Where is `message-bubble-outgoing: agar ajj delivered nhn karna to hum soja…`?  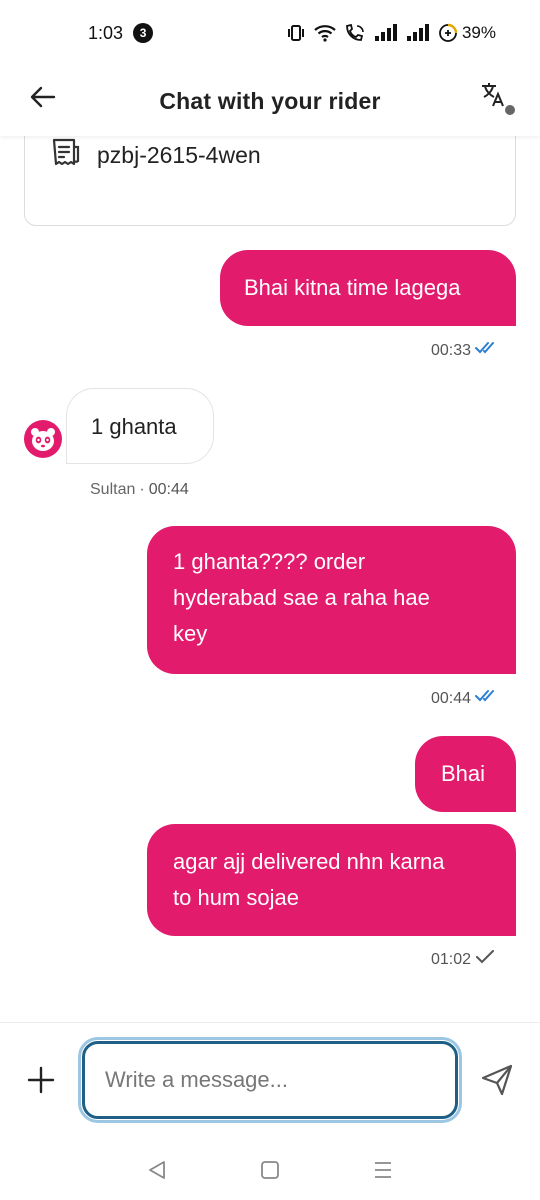
message-bubble-outgoing: agar ajj delivered nhn karna to hum soja… is located at coordinates (331, 880).